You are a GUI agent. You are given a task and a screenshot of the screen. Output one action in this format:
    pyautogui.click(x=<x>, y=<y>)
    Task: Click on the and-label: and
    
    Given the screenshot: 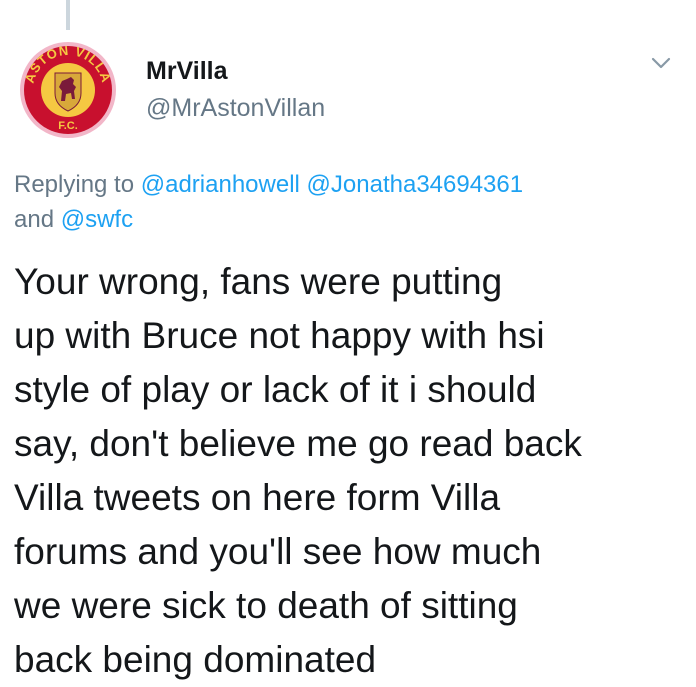 What is the action you would take?
    pyautogui.click(x=34, y=219)
    